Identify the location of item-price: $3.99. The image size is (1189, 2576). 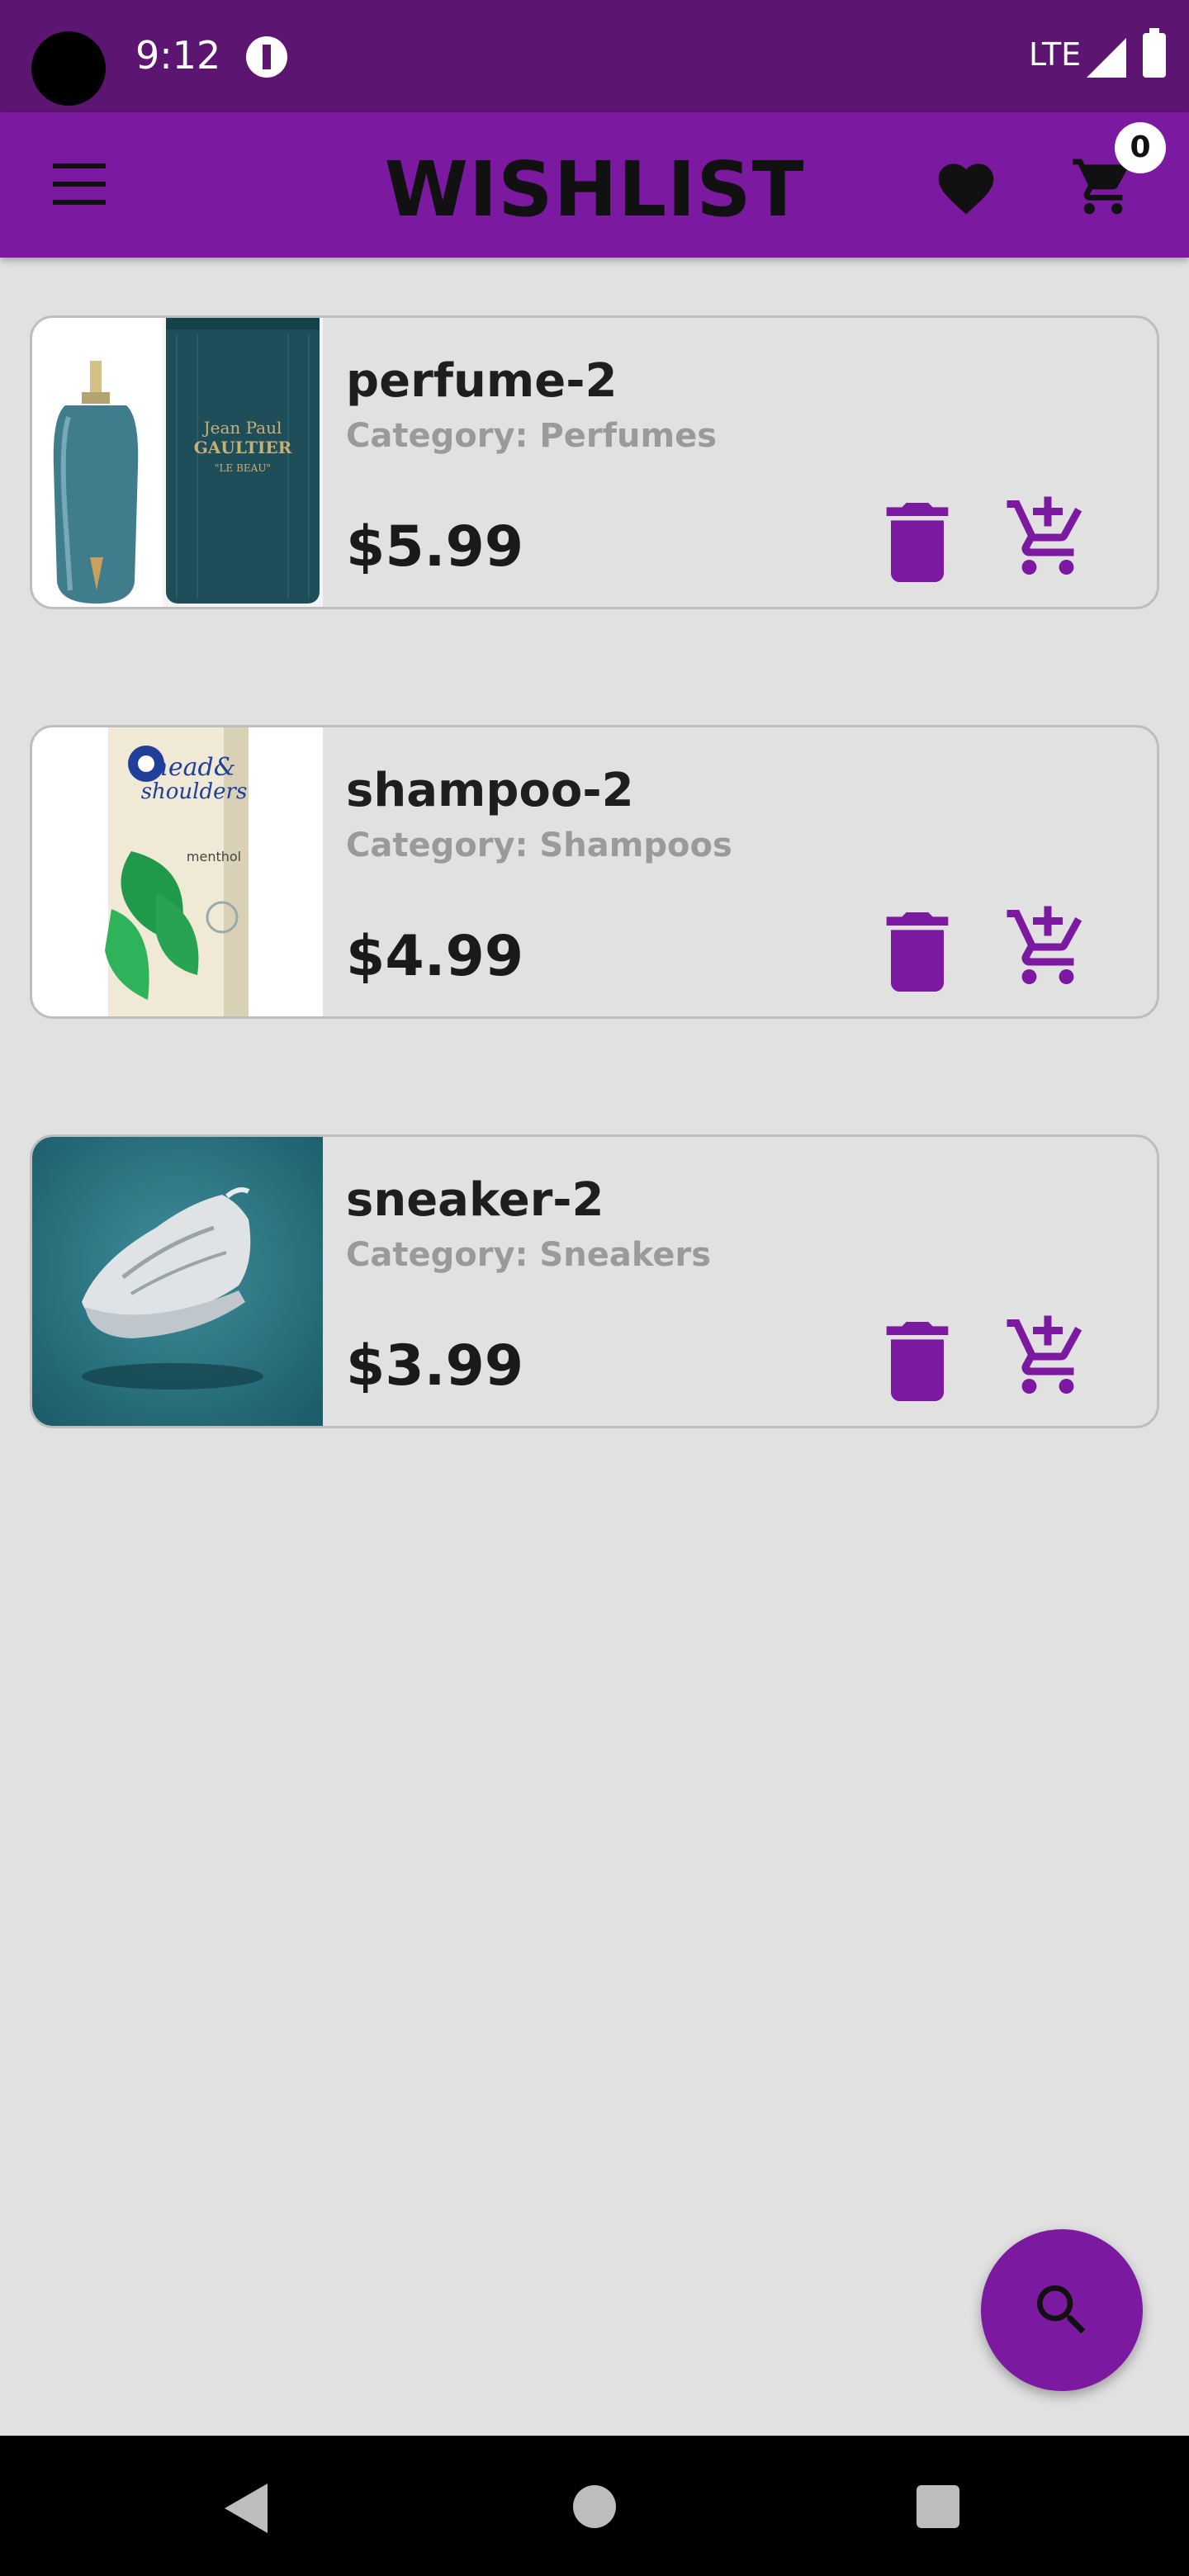
(435, 1366).